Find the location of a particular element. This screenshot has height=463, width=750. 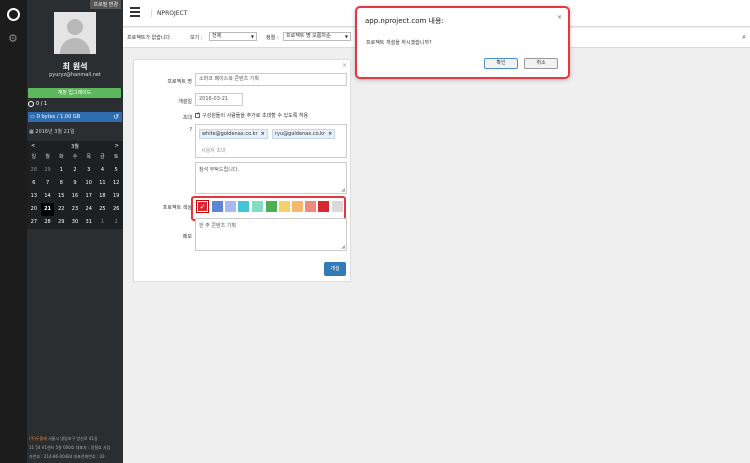

empty-state-text: 프로젝트가 없습니다. is located at coordinates (149, 38).